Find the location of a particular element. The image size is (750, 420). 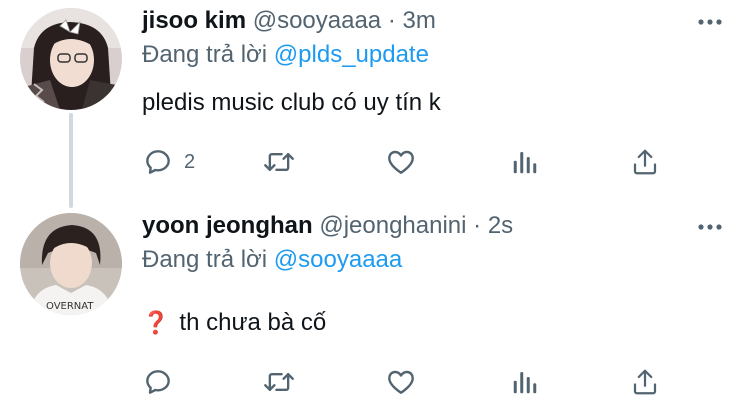

avatar is located at coordinates (71, 59).